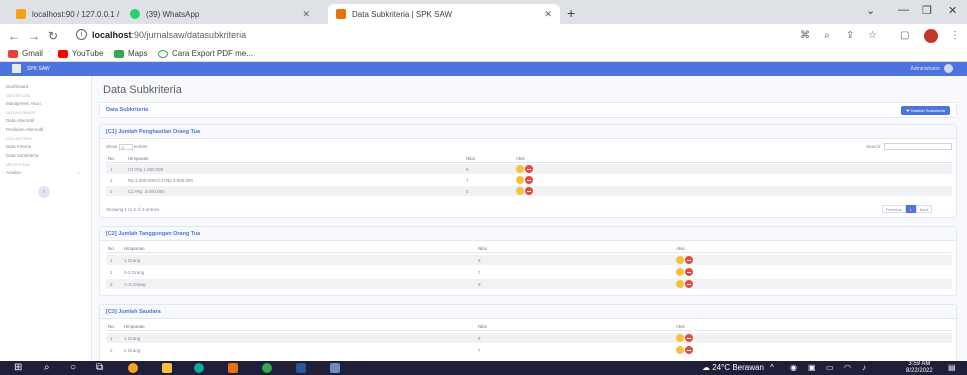 The height and width of the screenshot is (375, 967). Describe the element at coordinates (64, 14) in the screenshot. I see `tab-phpmyadmin: localhost:90 / 127.0.0.1 / dbsaw /` at that location.